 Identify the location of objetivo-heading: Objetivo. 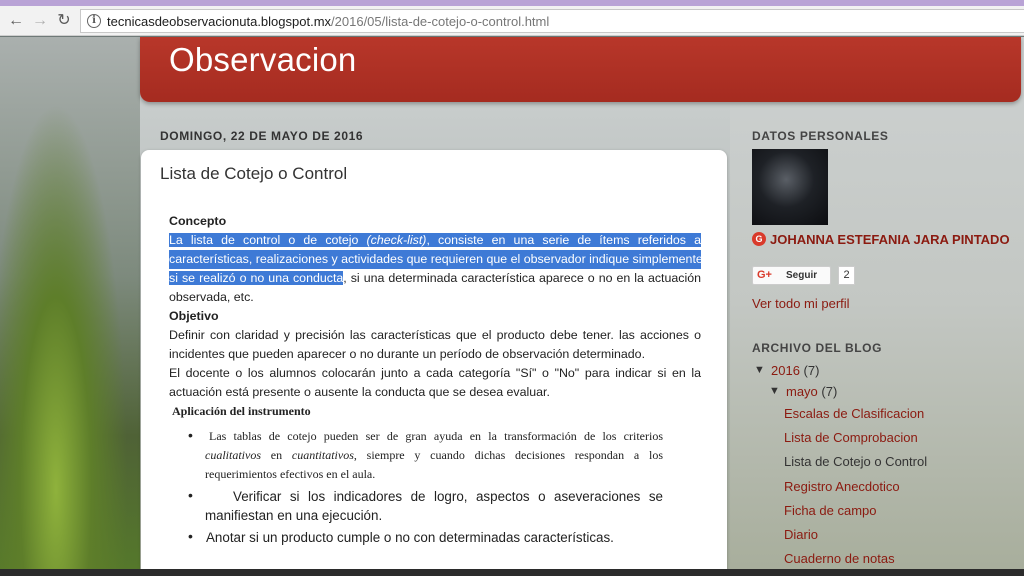
(194, 316).